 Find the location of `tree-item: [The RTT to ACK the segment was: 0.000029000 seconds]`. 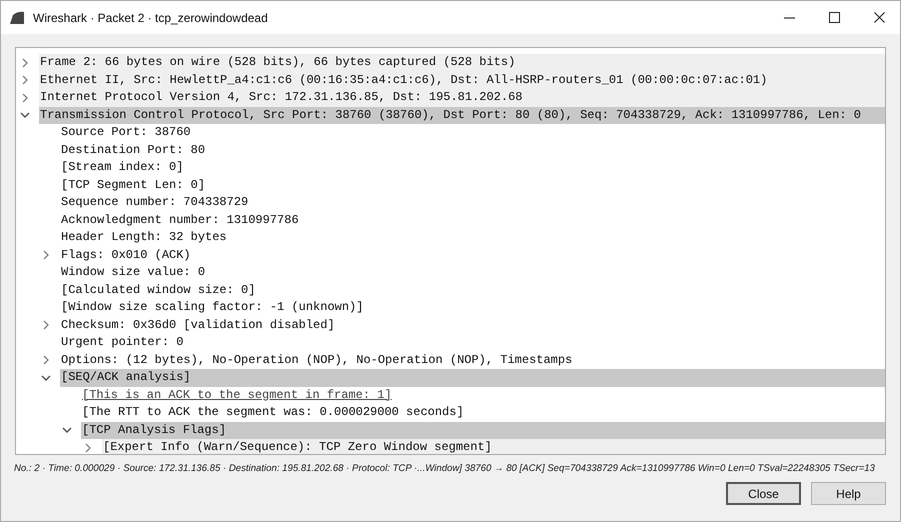

tree-item: [The RTT to ACK the segment was: 0.000029000 seconds] is located at coordinates (483, 413).